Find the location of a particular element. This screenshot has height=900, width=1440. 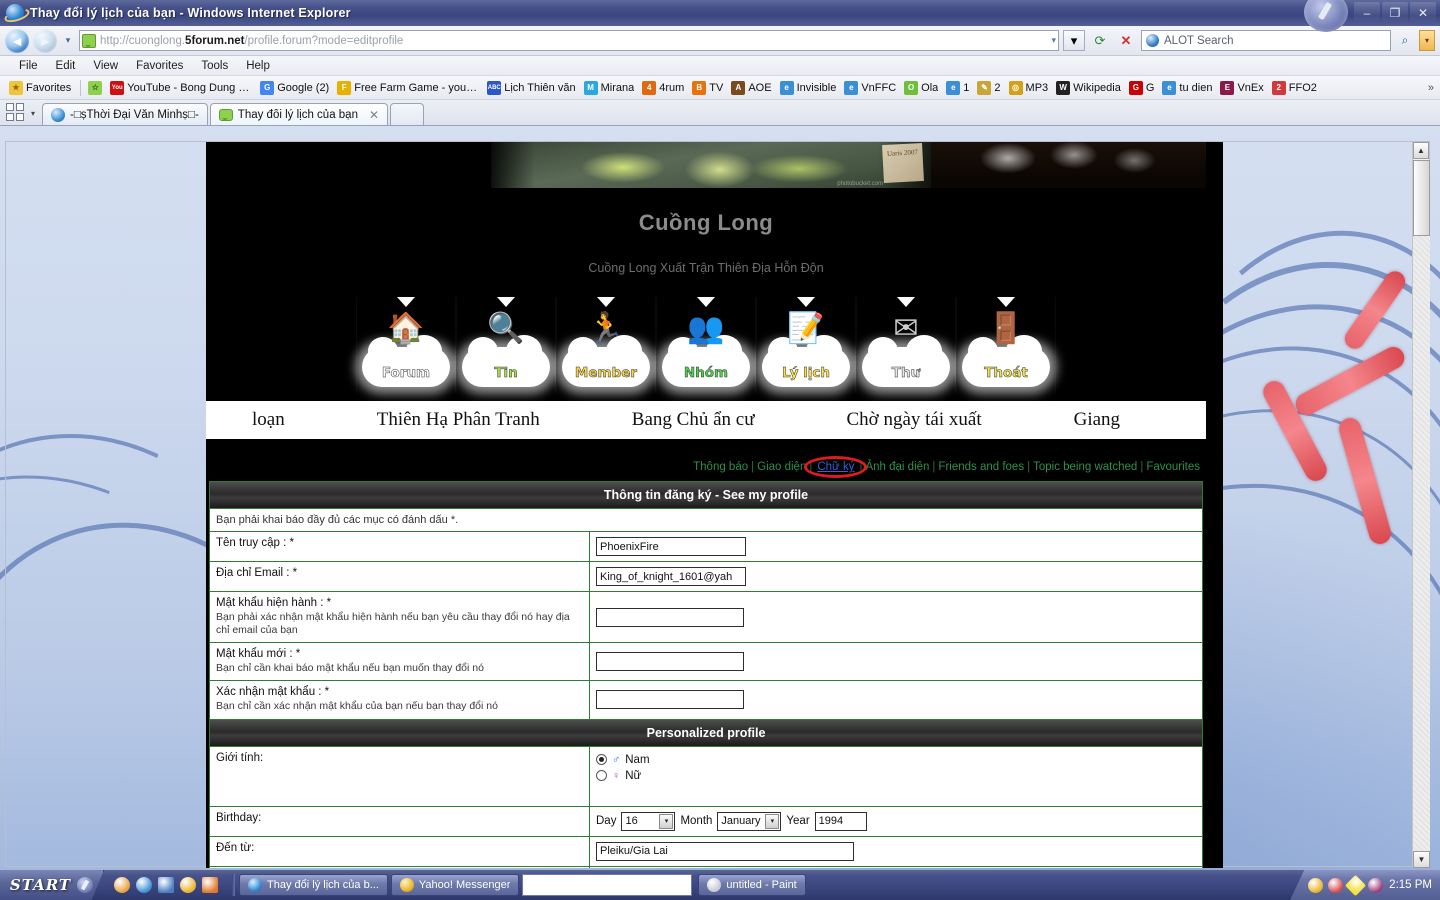

unikey-tray-icon is located at coordinates (1356, 885).